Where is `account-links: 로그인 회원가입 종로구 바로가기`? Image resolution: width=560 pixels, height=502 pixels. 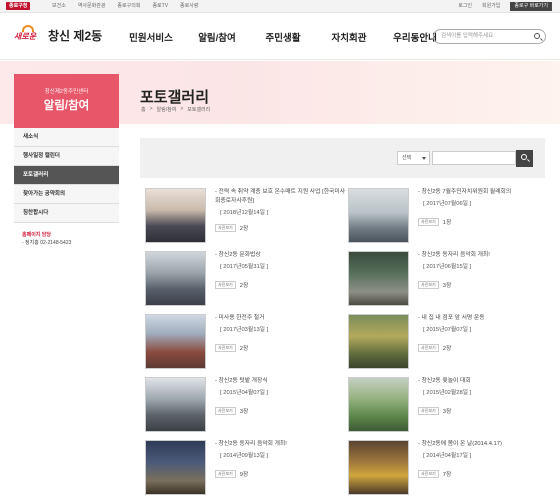
account-links: 로그인 회원가입 종로구 바로가기 is located at coordinates (505, 6).